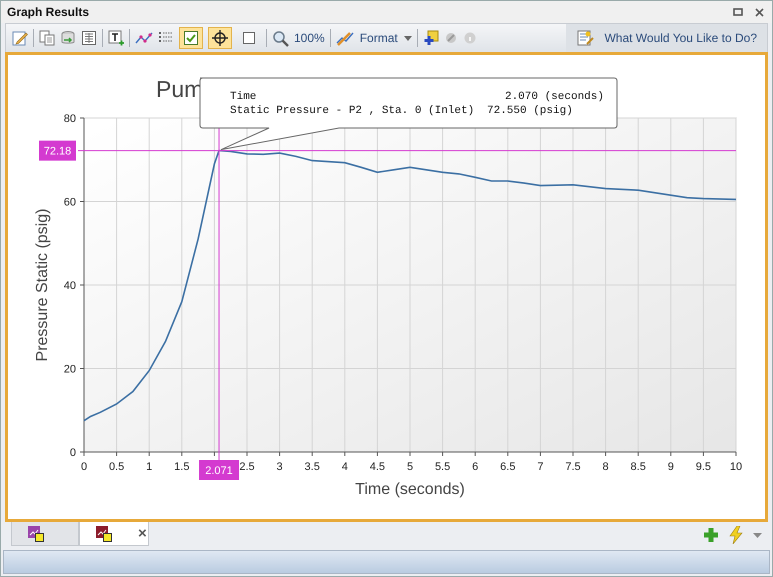  What do you see at coordinates (20, 38) in the screenshot?
I see `edit-icon` at bounding box center [20, 38].